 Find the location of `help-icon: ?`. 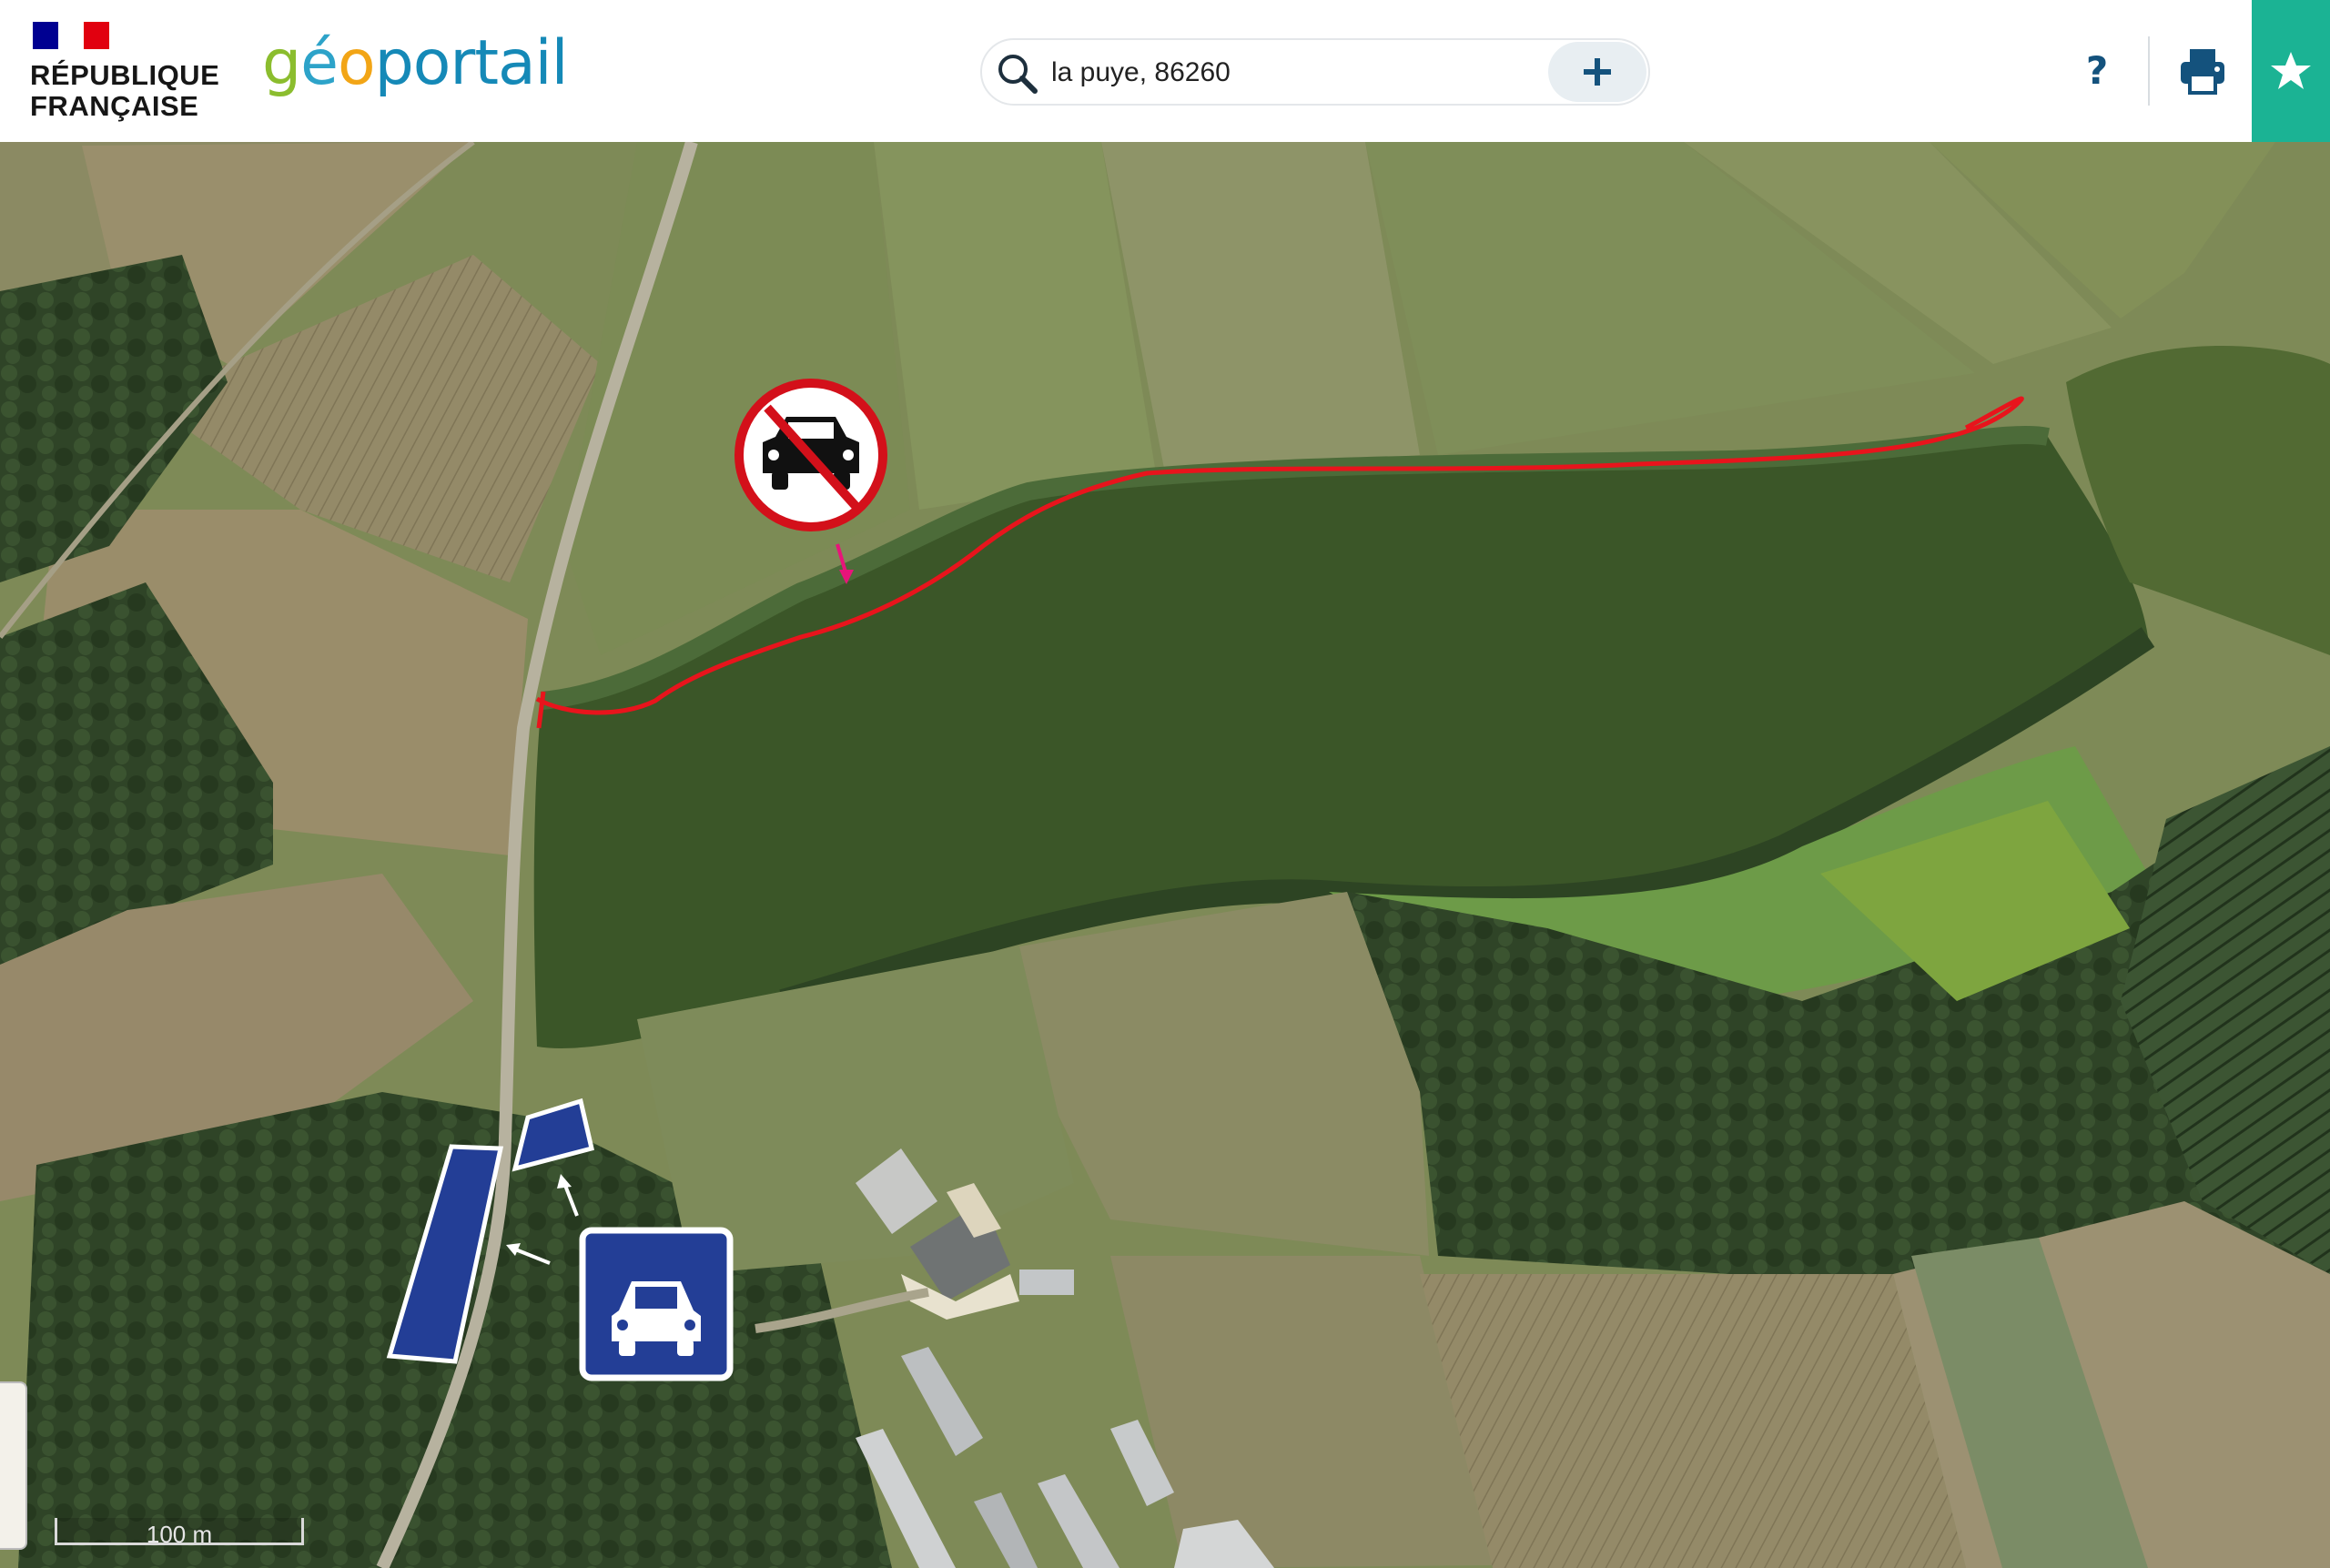

help-icon: ? is located at coordinates (2097, 70).